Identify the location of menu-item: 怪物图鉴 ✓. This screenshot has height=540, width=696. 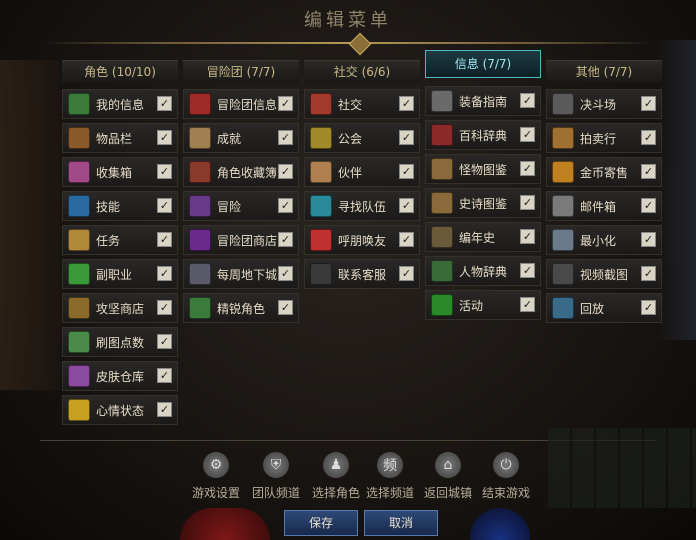
(483, 169).